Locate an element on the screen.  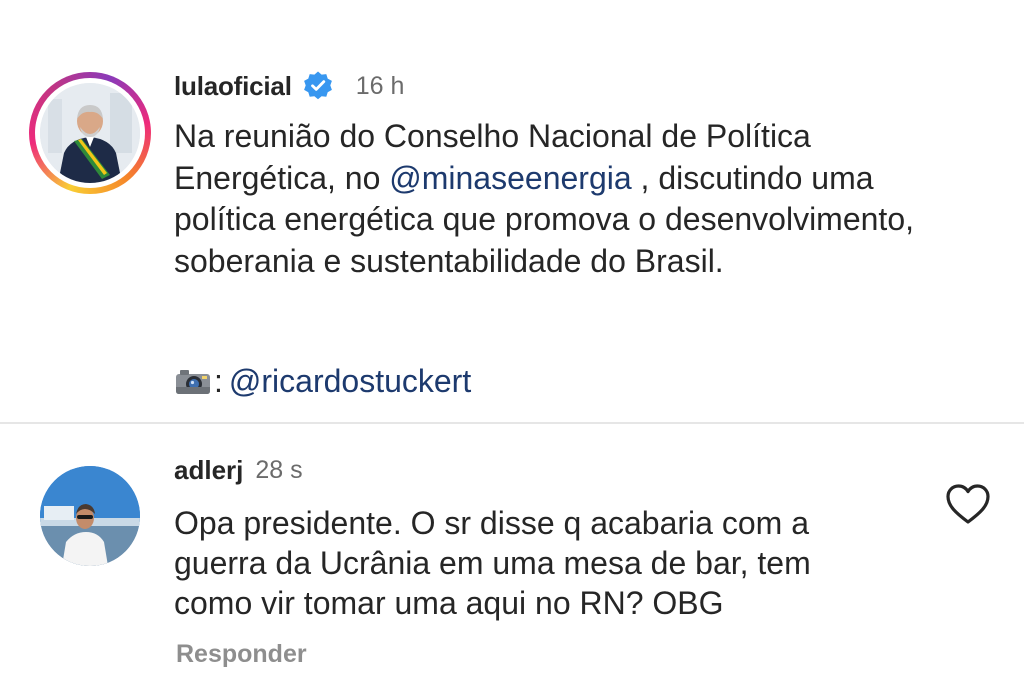
story-ring is located at coordinates (90, 133).